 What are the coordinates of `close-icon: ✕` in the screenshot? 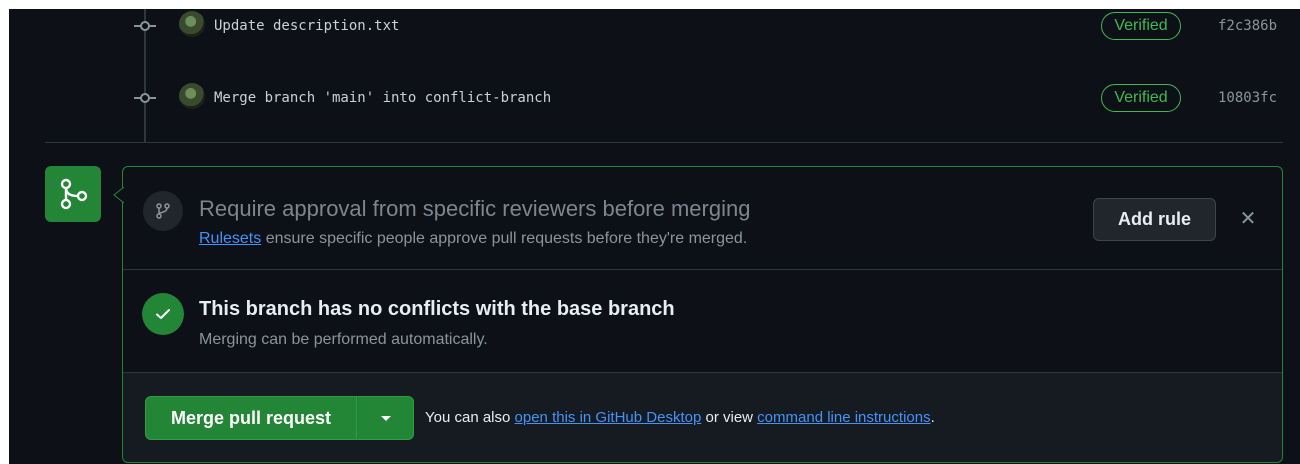 It's located at (1248, 219).